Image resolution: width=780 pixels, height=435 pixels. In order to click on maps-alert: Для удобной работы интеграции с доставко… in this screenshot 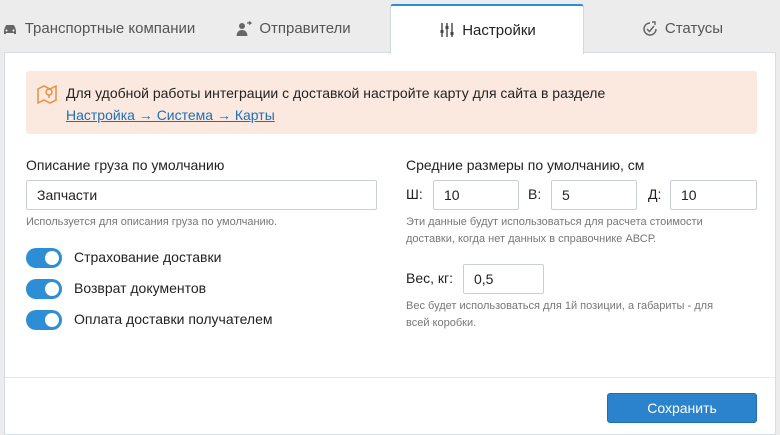, I will do `click(391, 102)`.